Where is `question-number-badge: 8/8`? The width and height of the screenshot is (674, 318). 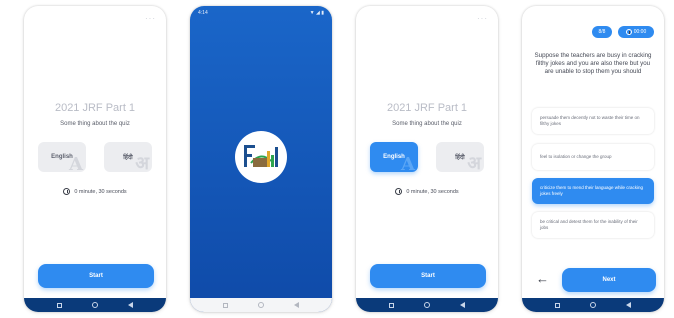 question-number-badge: 8/8 is located at coordinates (602, 32).